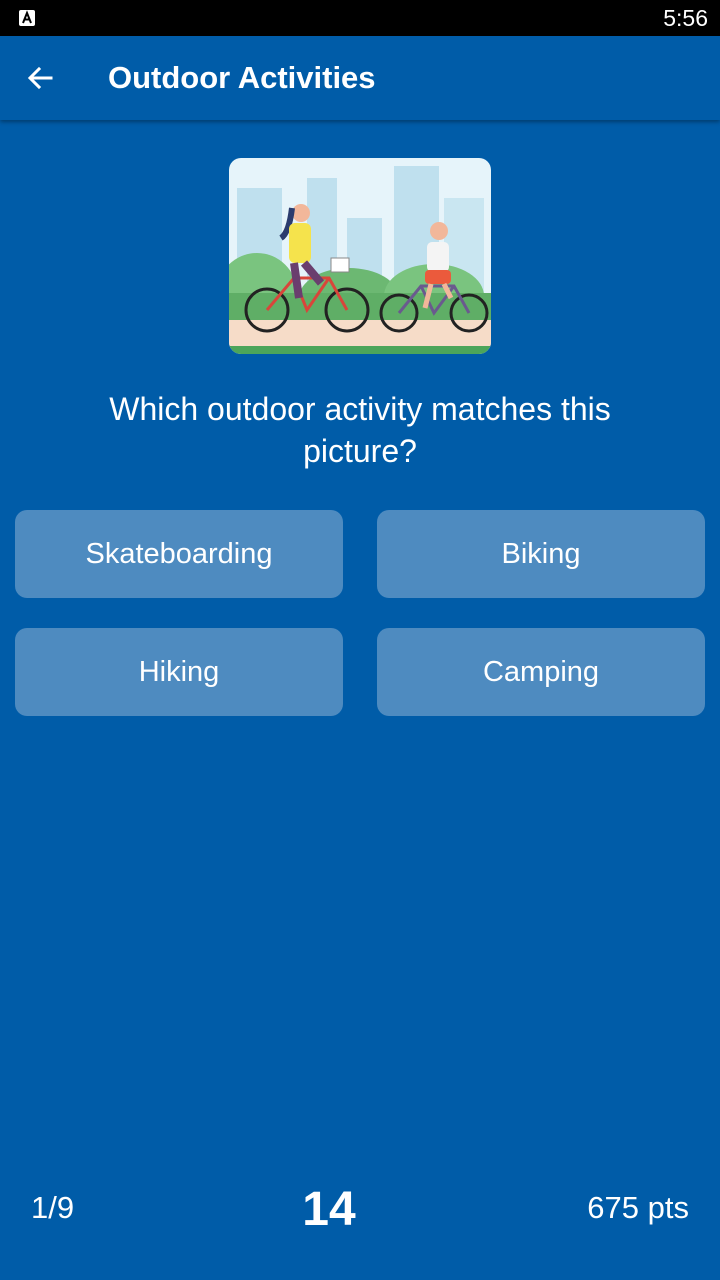 The image size is (720, 1280). I want to click on page-title: Outdoor Activities, so click(242, 77).